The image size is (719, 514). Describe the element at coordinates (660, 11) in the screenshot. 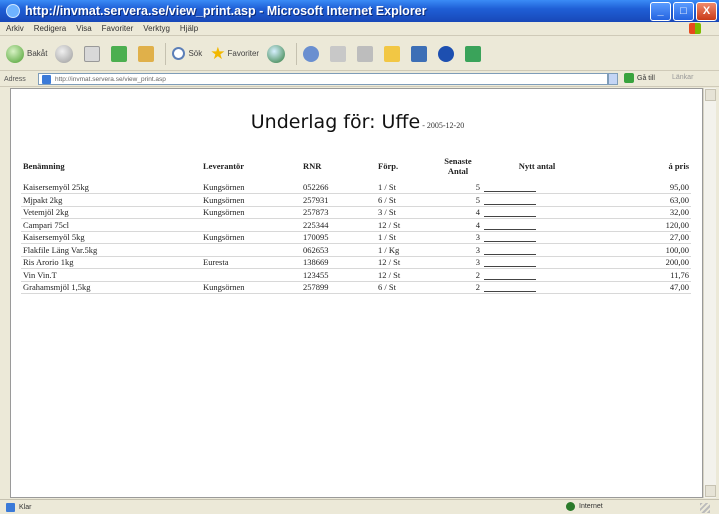

I see `minimize-button: _` at that location.